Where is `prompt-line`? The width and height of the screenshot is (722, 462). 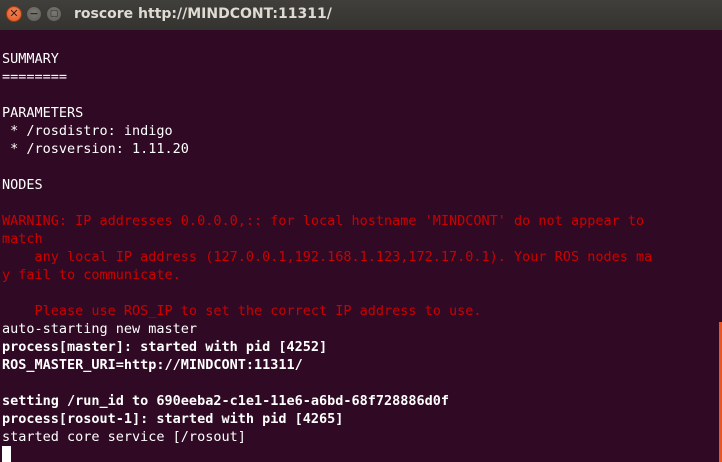
prompt-line is located at coordinates (360, 454).